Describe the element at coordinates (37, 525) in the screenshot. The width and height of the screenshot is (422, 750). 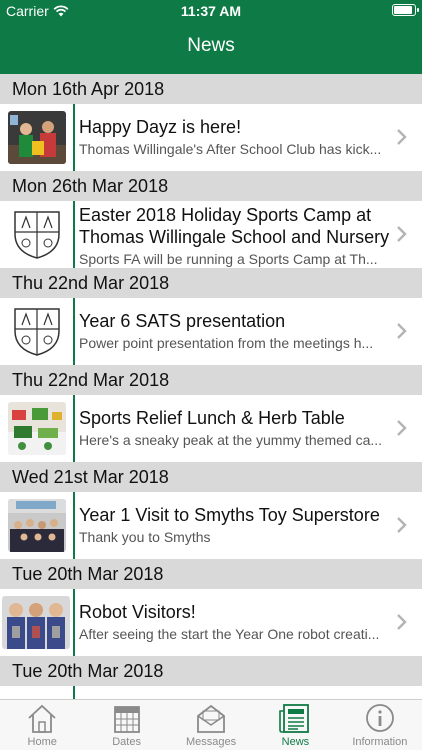
I see `news-thumbnail-photo-class` at that location.